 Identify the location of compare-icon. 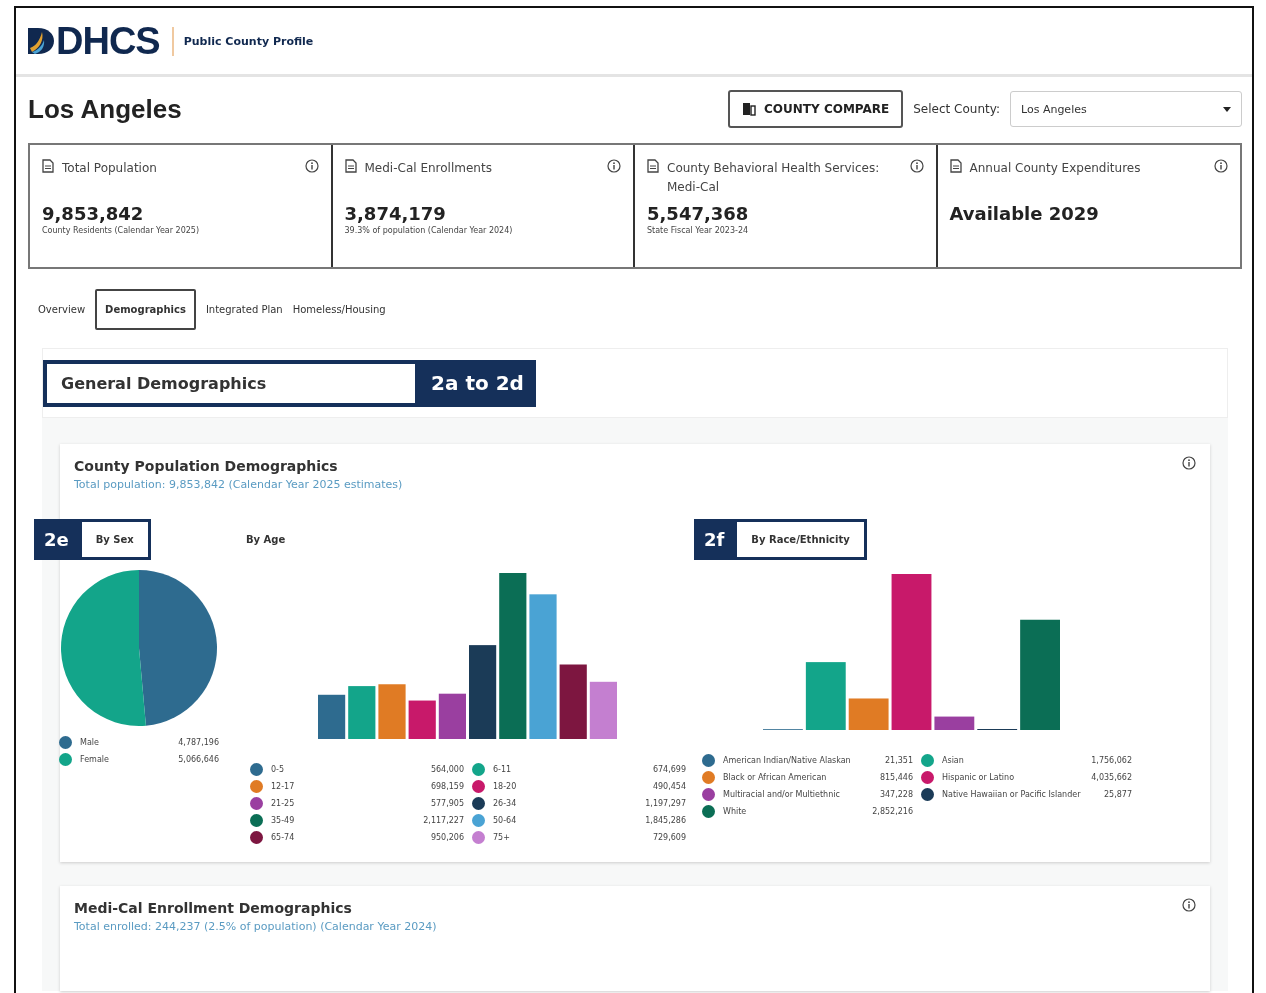
(749, 109).